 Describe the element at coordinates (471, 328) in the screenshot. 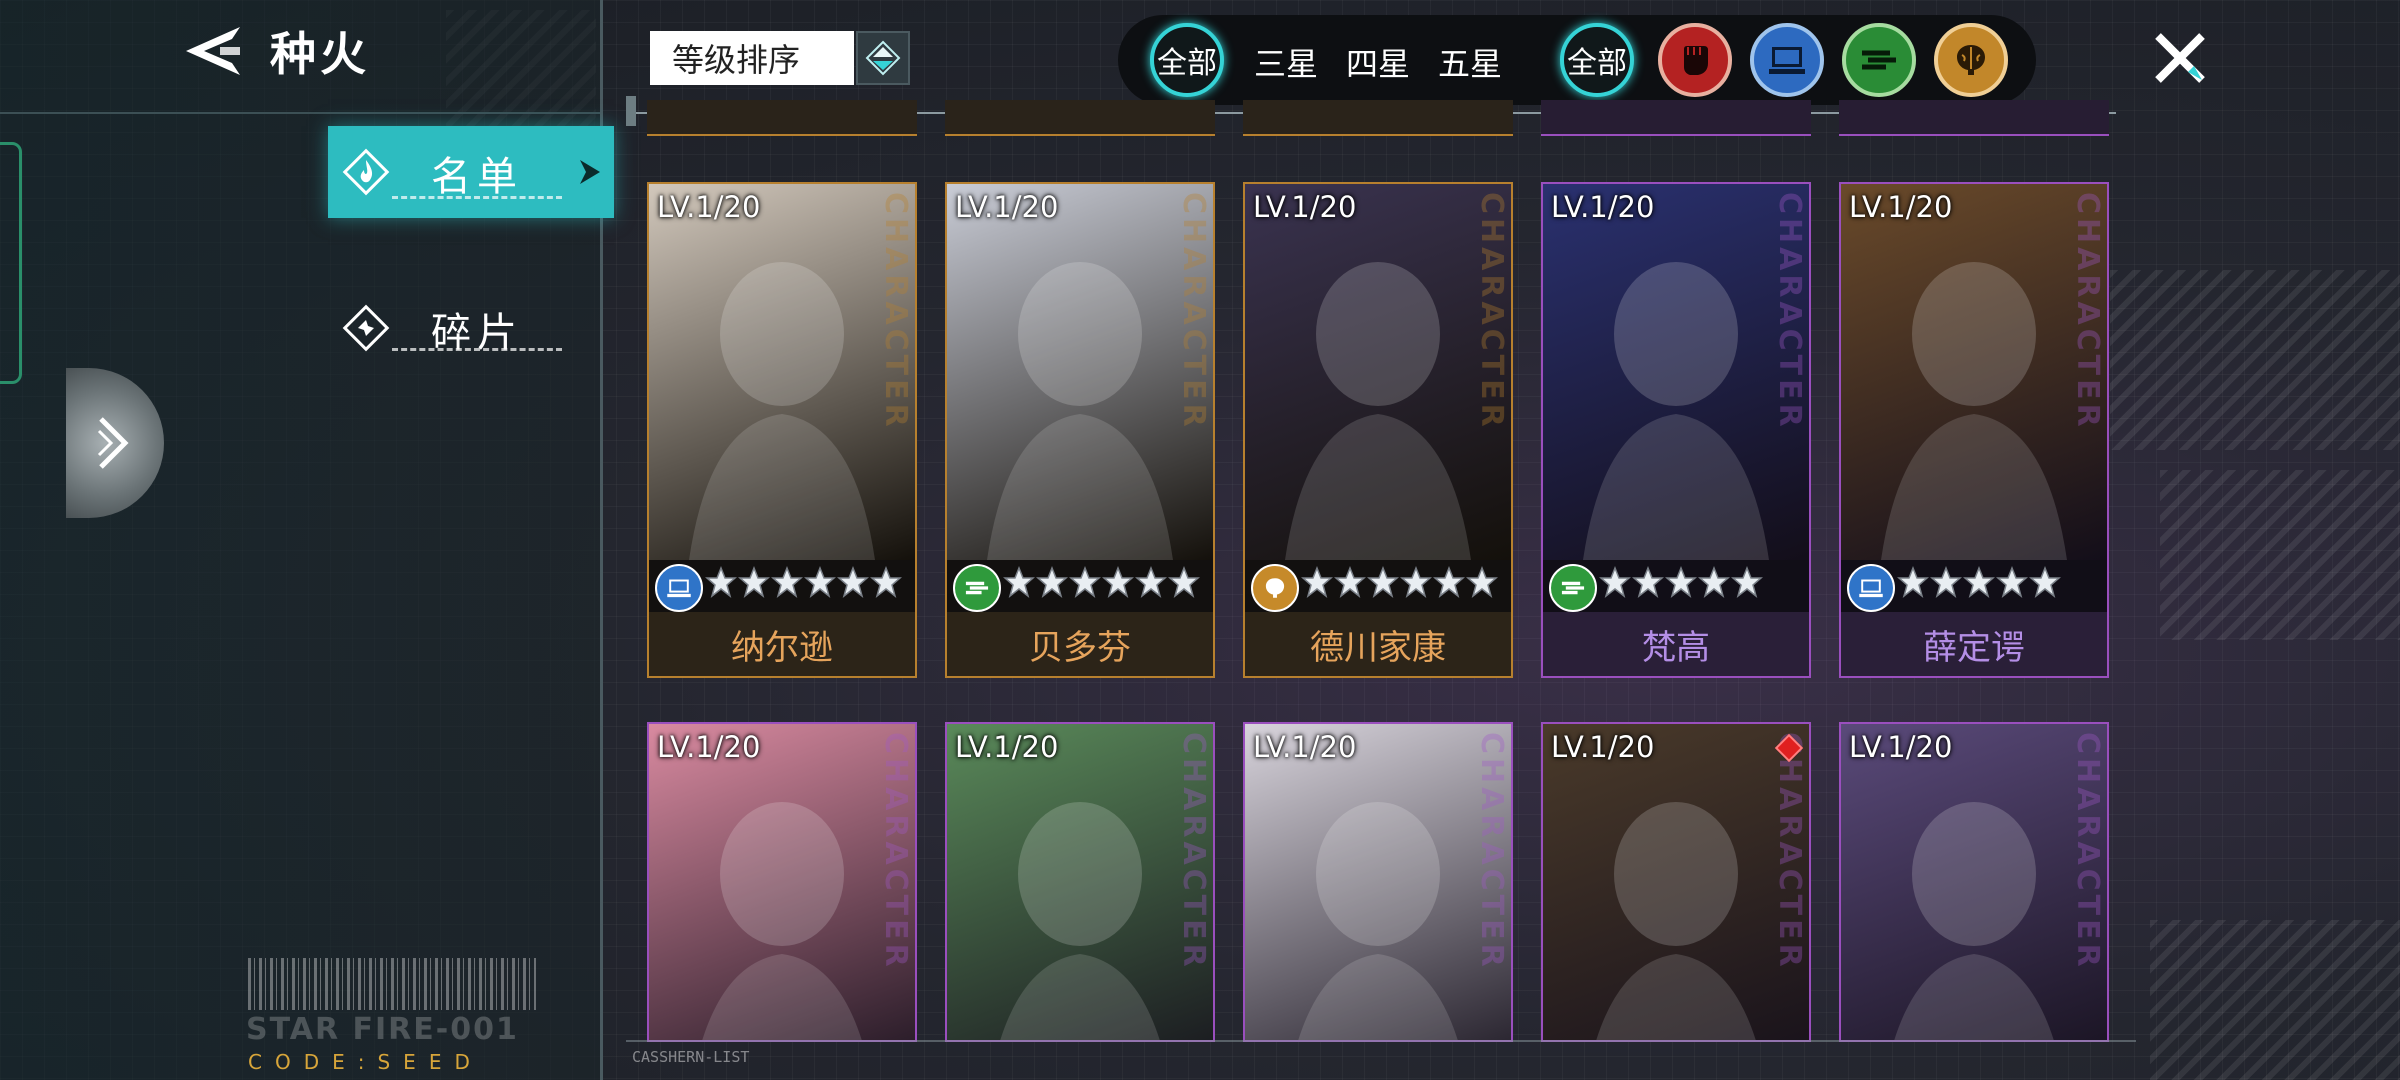

I see `tab-shards: 碎片` at that location.